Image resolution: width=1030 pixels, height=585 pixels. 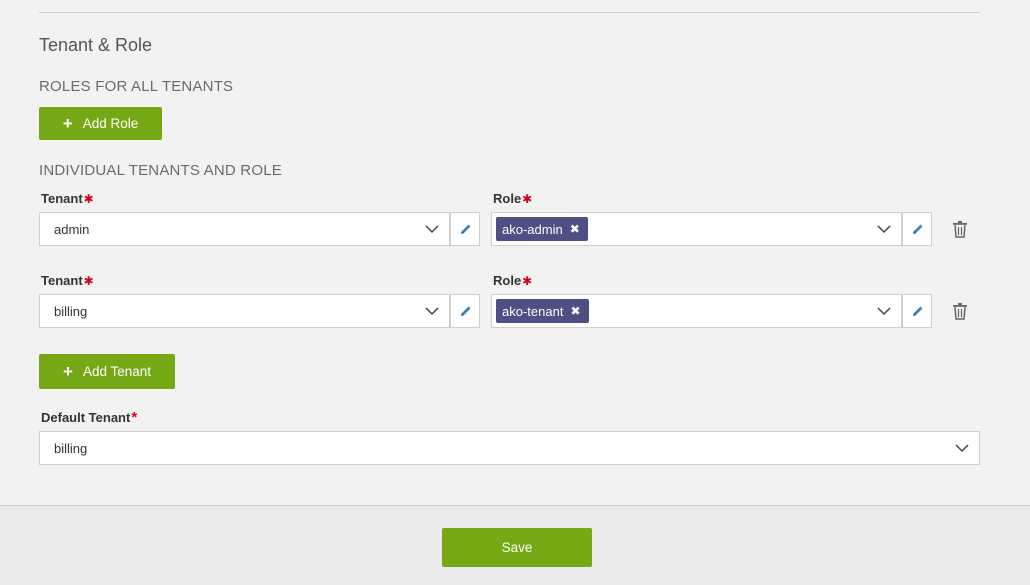 I want to click on role-tag: ako-admin ✖, so click(x=542, y=229).